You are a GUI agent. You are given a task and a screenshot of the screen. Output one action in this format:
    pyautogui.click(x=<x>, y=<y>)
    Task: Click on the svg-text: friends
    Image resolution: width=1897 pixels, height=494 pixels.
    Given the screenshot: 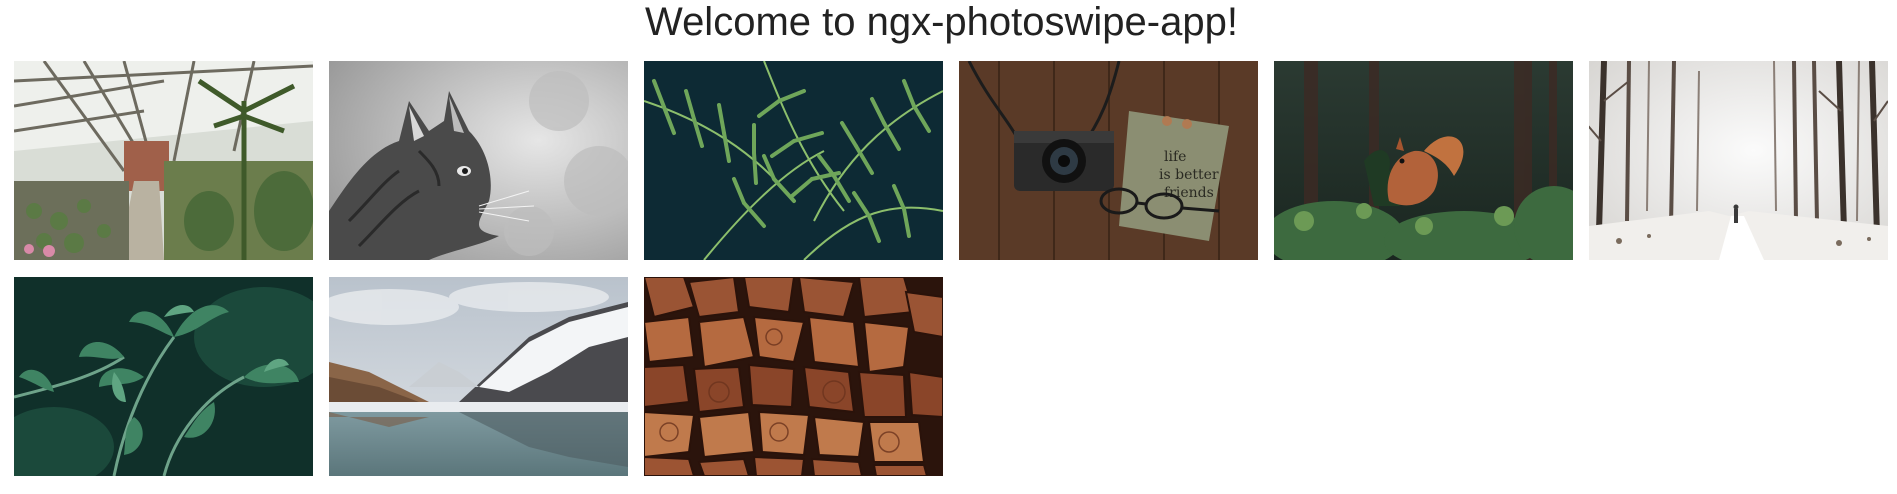 What is the action you would take?
    pyautogui.click(x=1189, y=193)
    